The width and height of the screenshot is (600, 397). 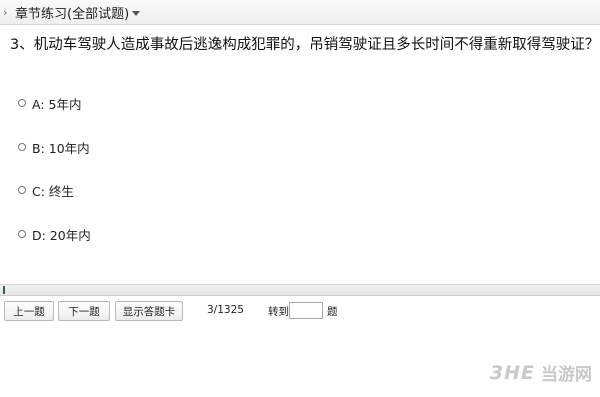 What do you see at coordinates (512, 372) in the screenshot?
I see `watermark-logo: 3HE` at bounding box center [512, 372].